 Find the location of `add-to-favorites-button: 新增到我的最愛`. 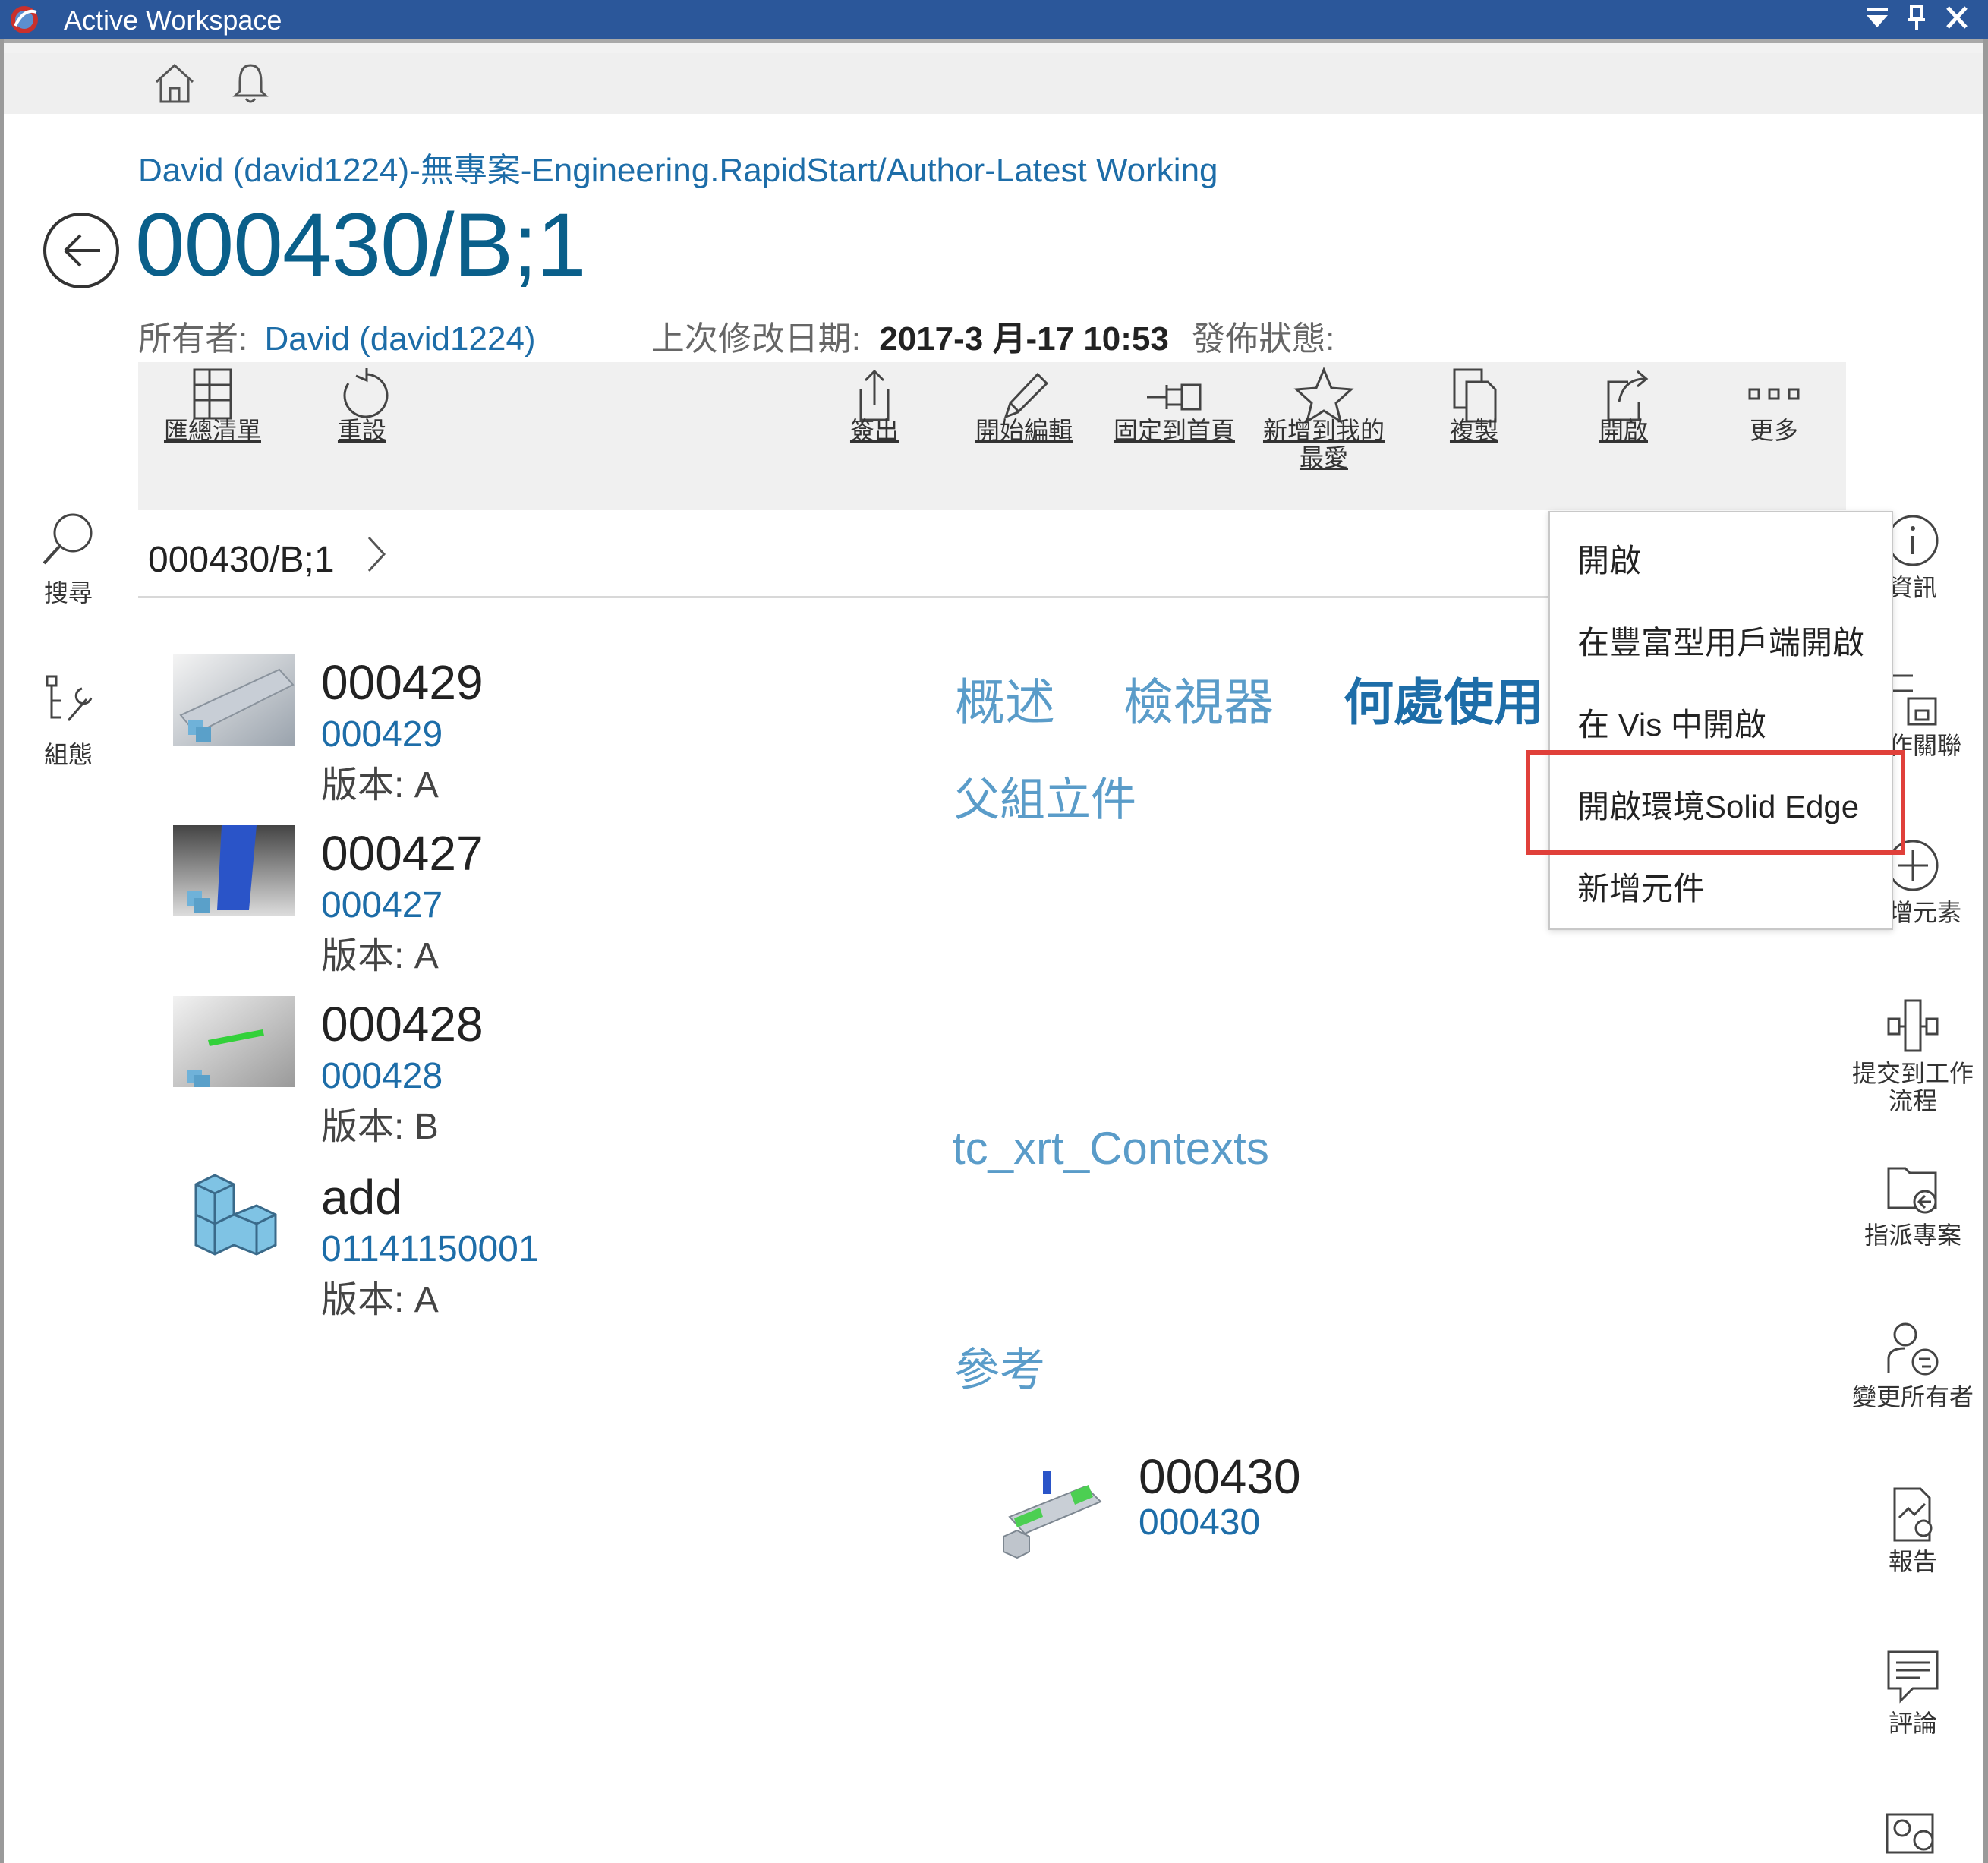

add-to-favorites-button: 新增到我的最愛 is located at coordinates (1323, 436).